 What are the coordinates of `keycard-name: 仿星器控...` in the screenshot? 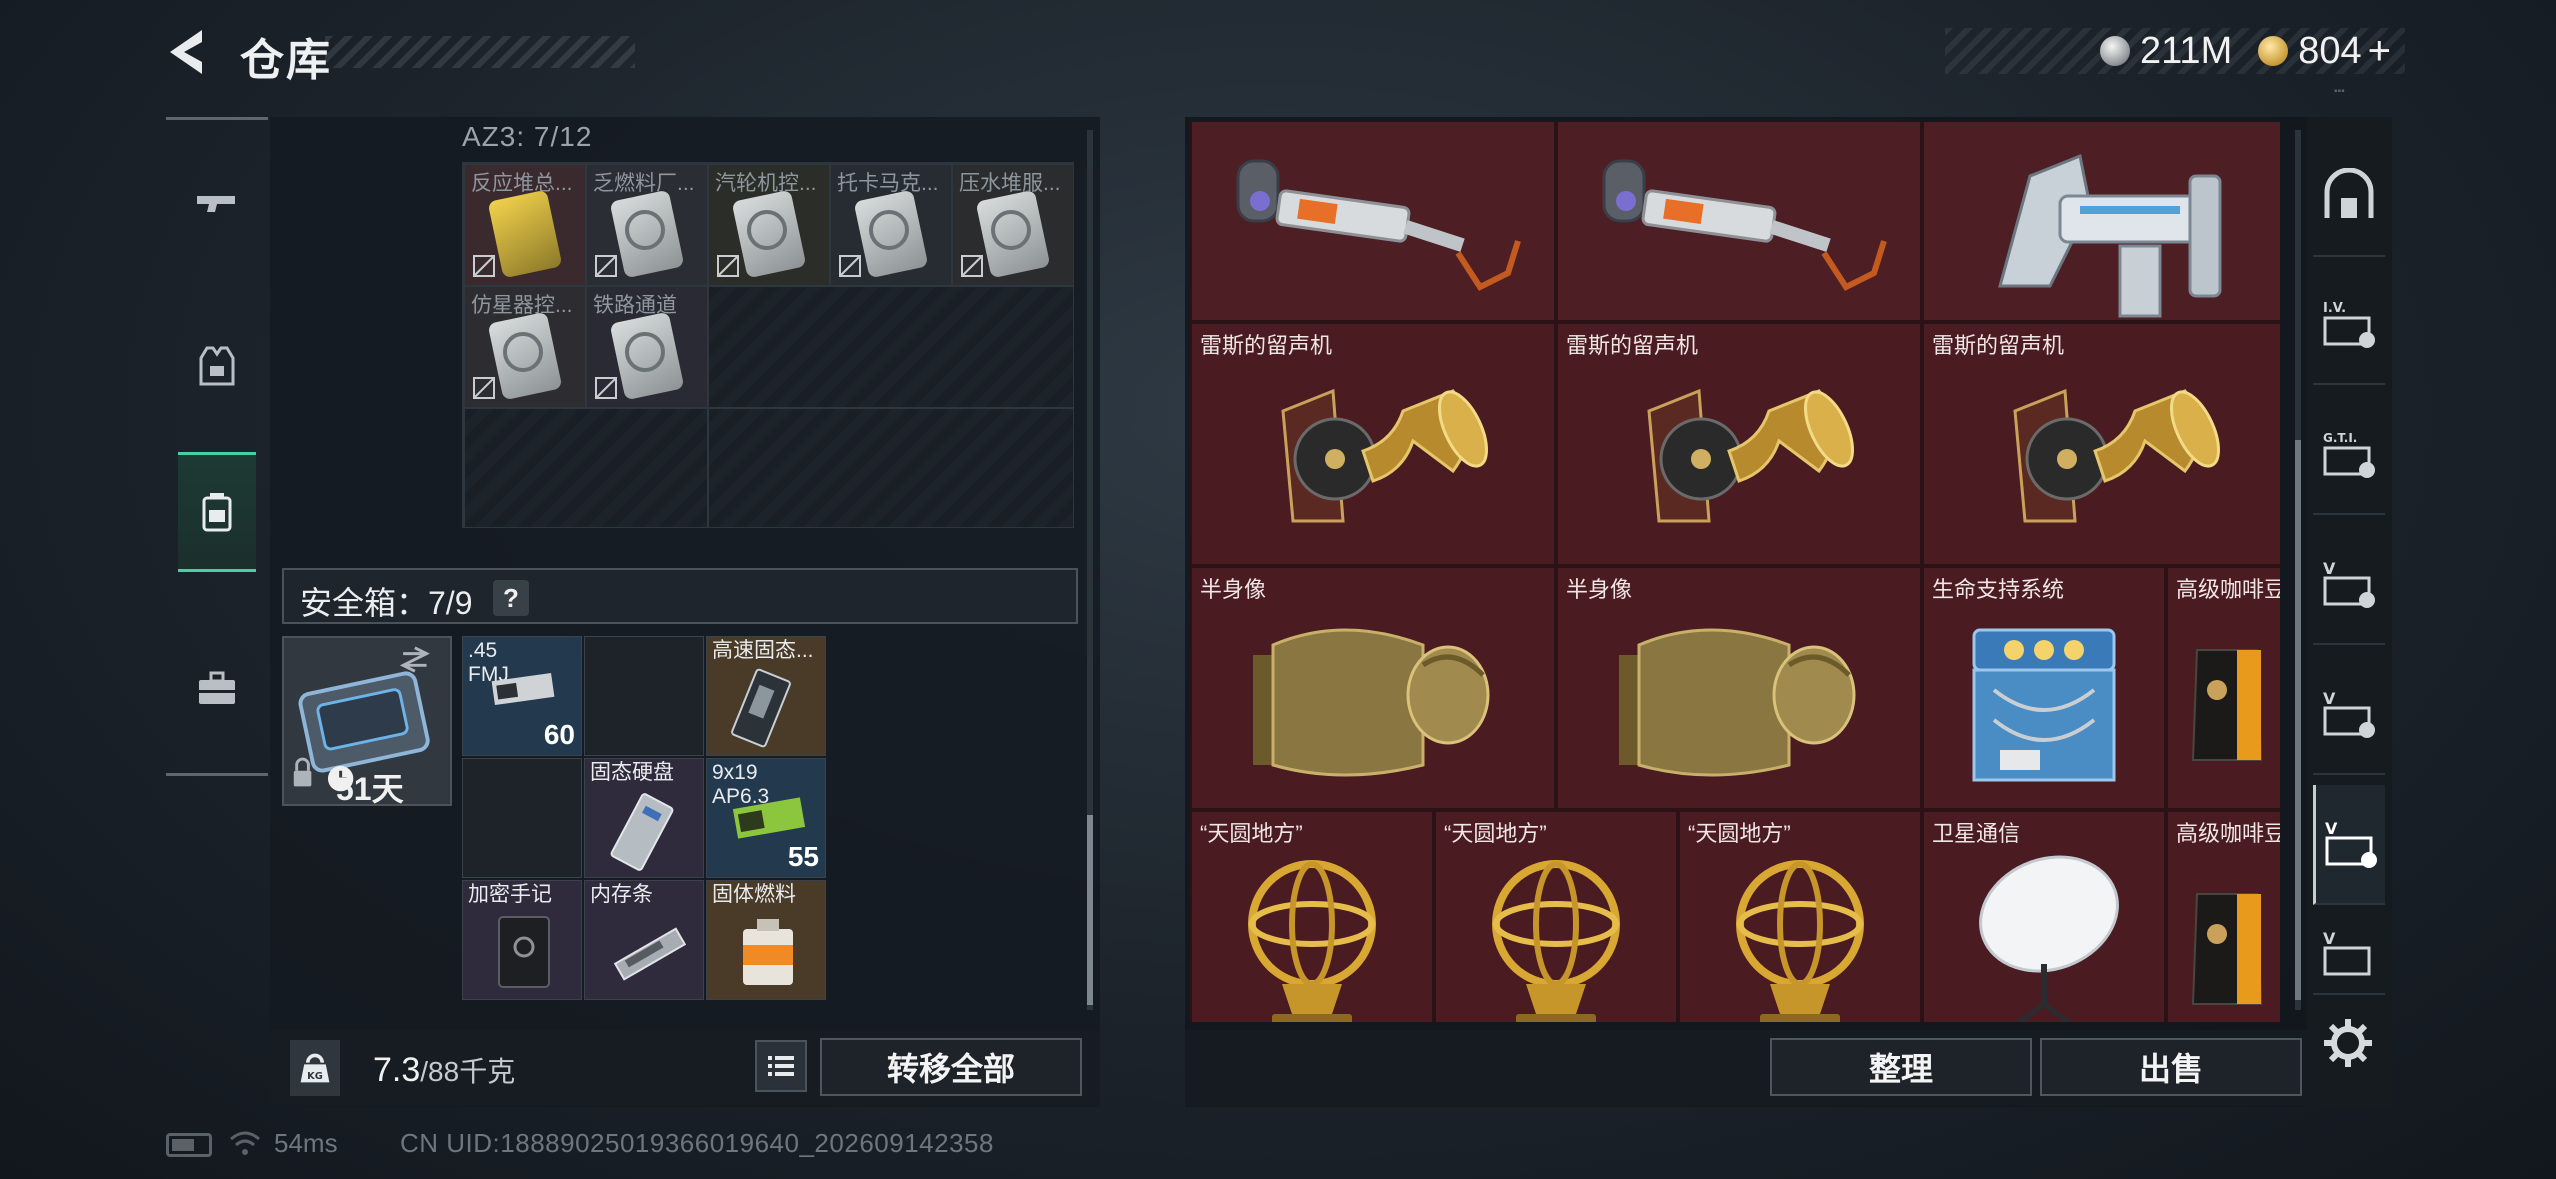 It's located at (522, 305).